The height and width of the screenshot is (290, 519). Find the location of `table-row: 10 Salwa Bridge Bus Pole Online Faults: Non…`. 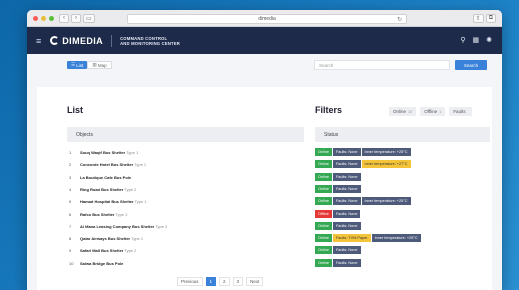

table-row: 10 Salwa Bridge Bus Pole Online Faults: Non… is located at coordinates (282, 263).